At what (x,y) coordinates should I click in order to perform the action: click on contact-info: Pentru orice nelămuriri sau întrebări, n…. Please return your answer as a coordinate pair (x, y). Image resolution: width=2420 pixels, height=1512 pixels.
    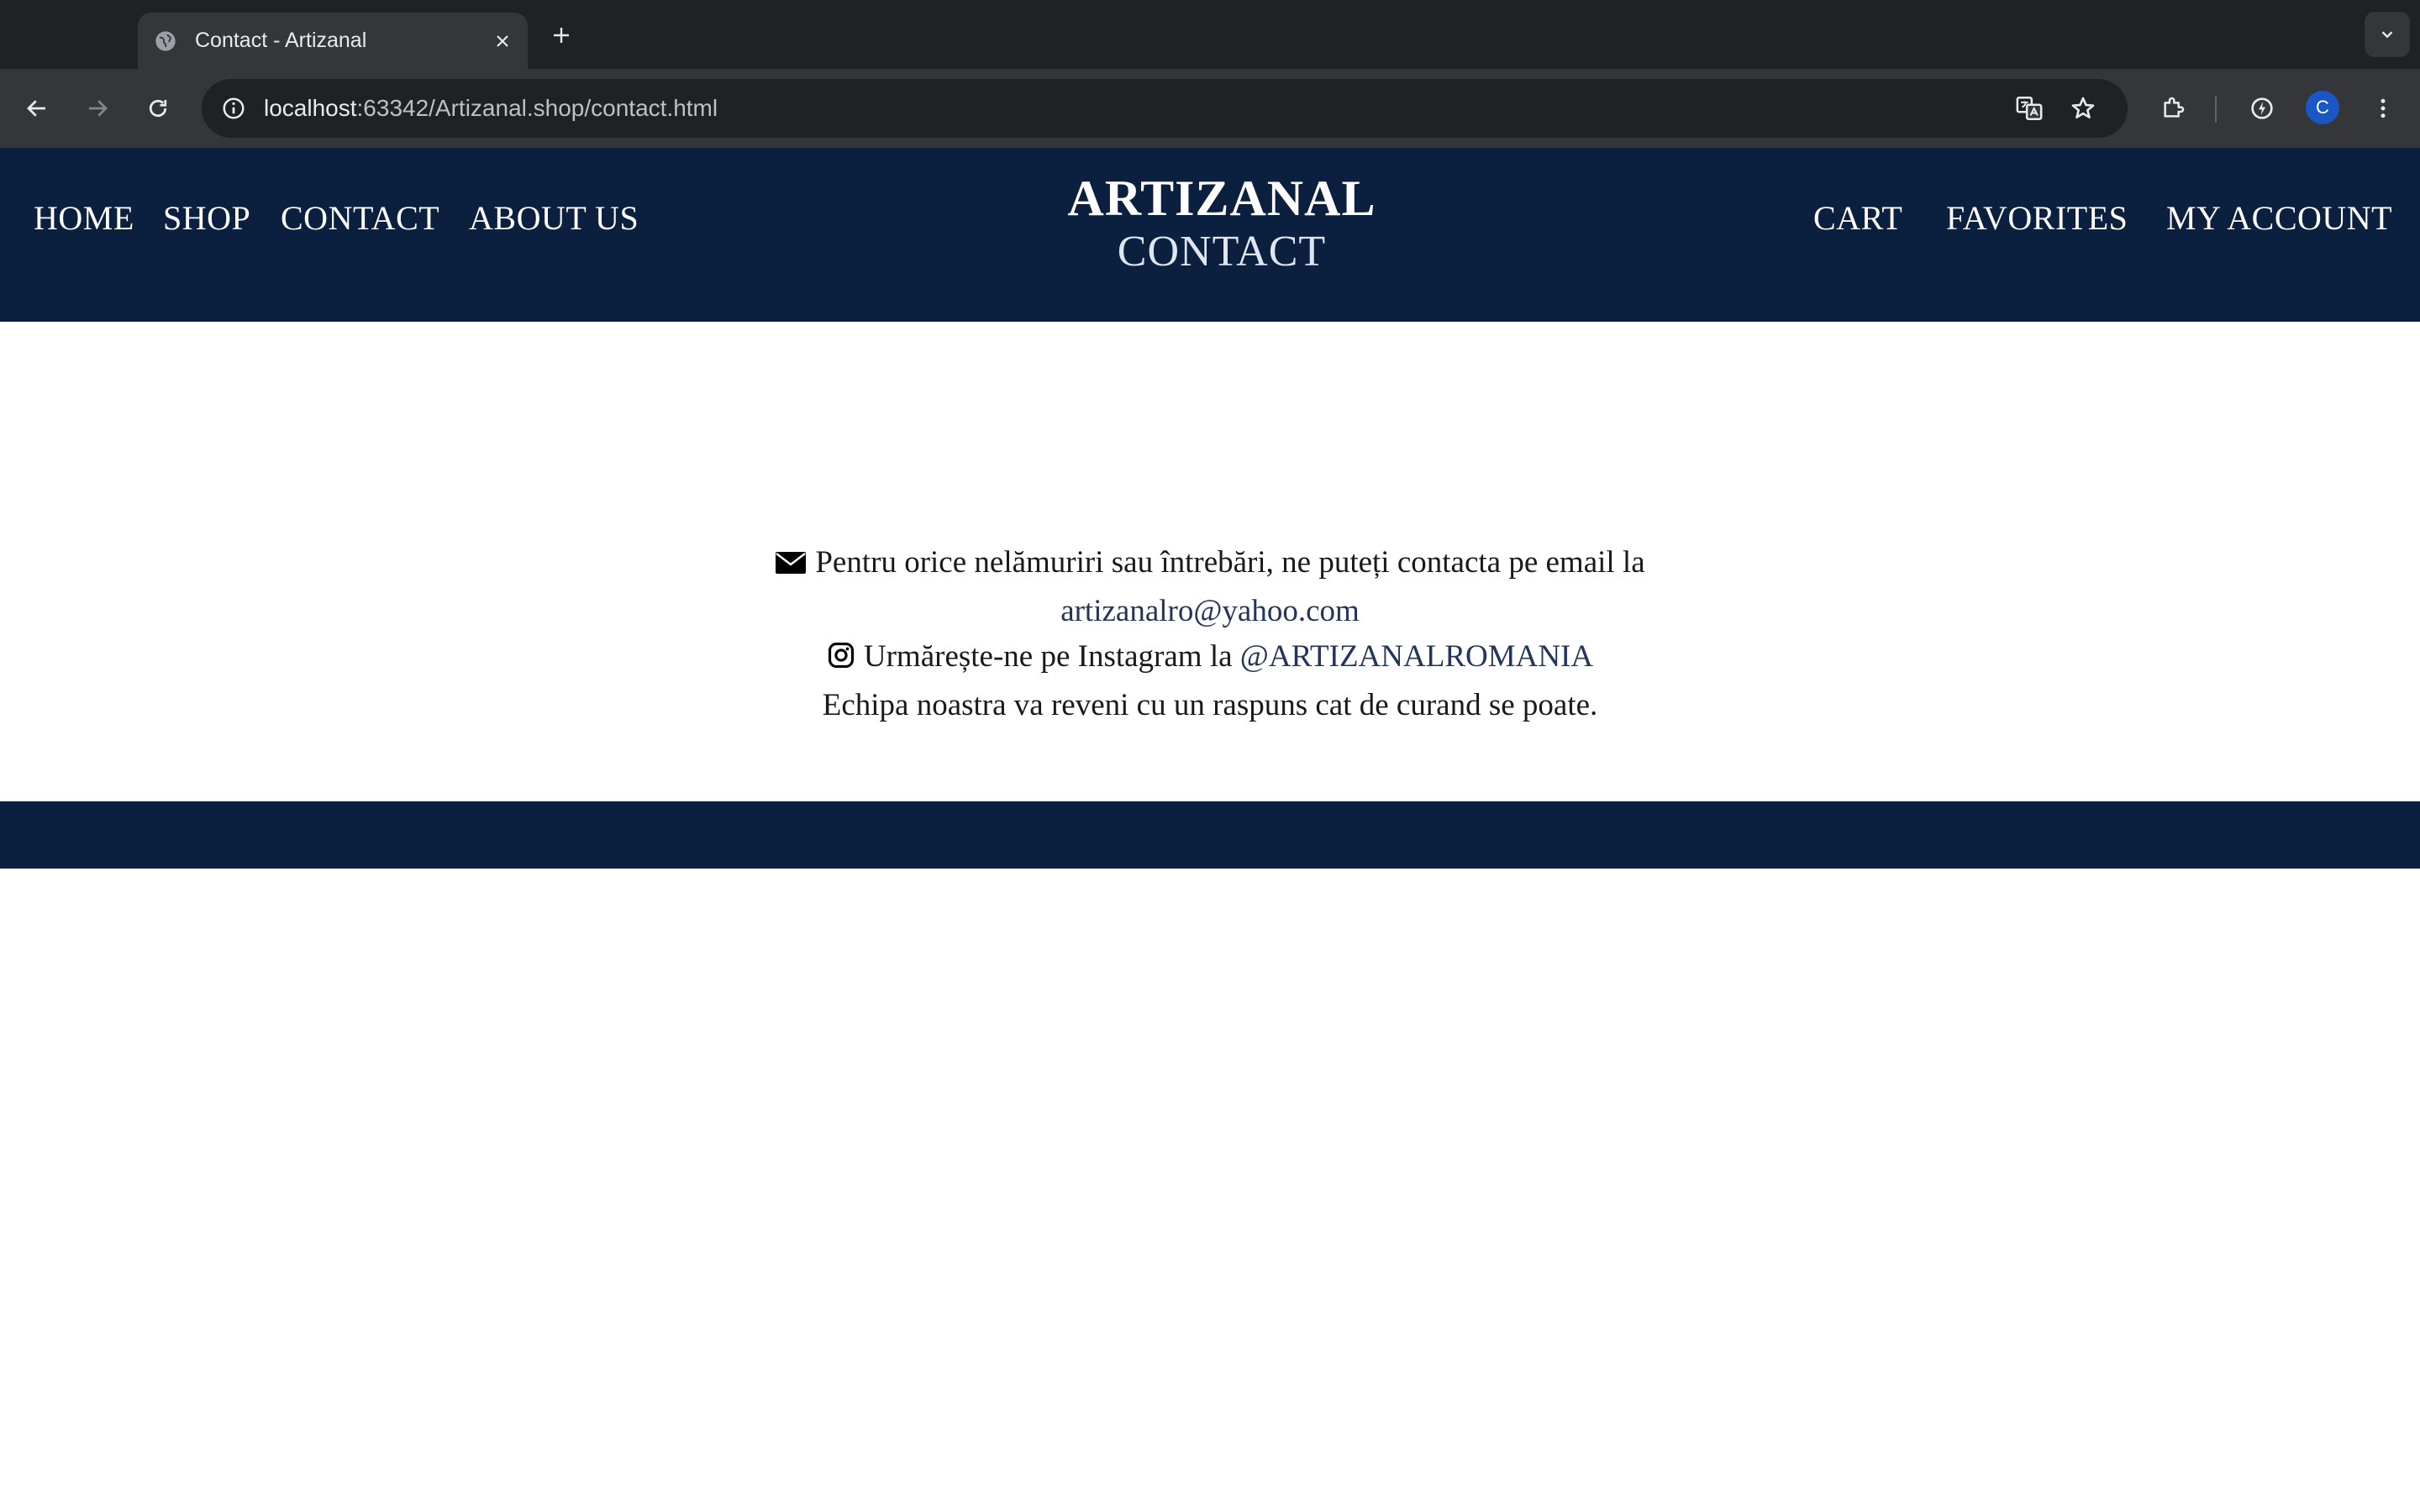
    Looking at the image, I should click on (1210, 634).